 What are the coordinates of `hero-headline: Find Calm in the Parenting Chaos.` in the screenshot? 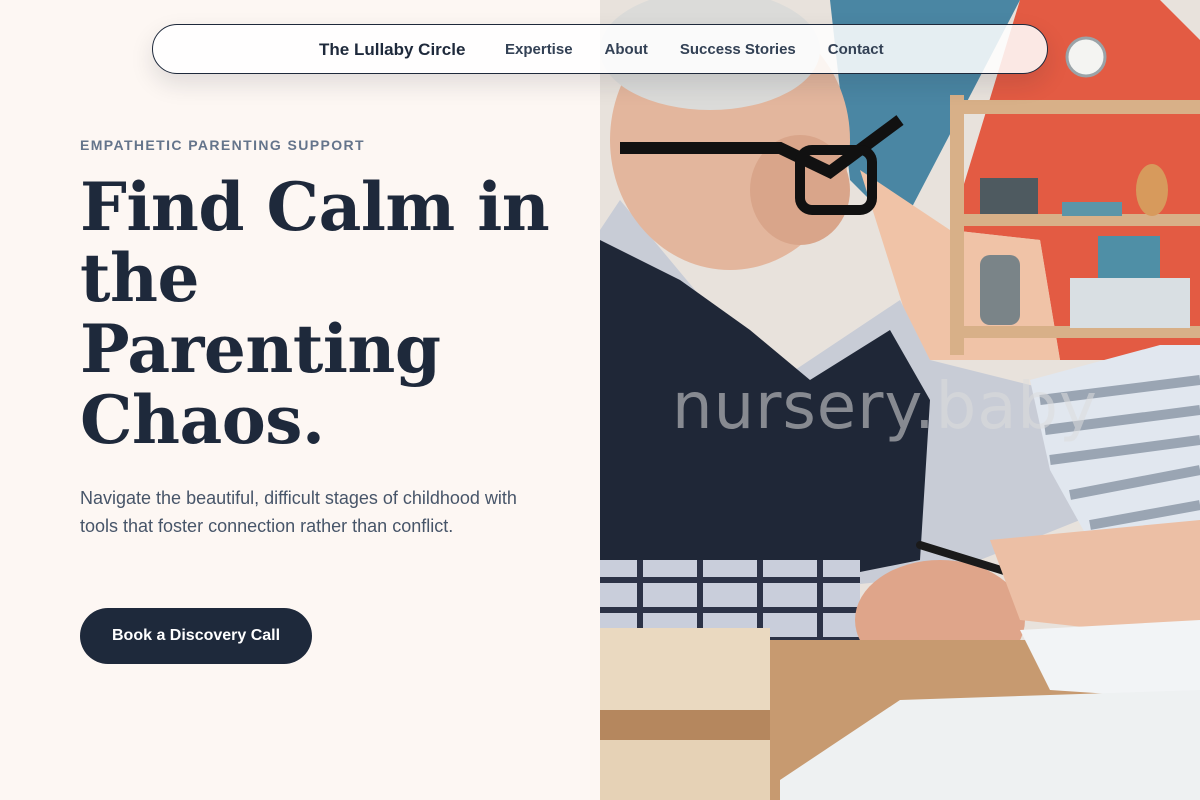 It's located at (315, 313).